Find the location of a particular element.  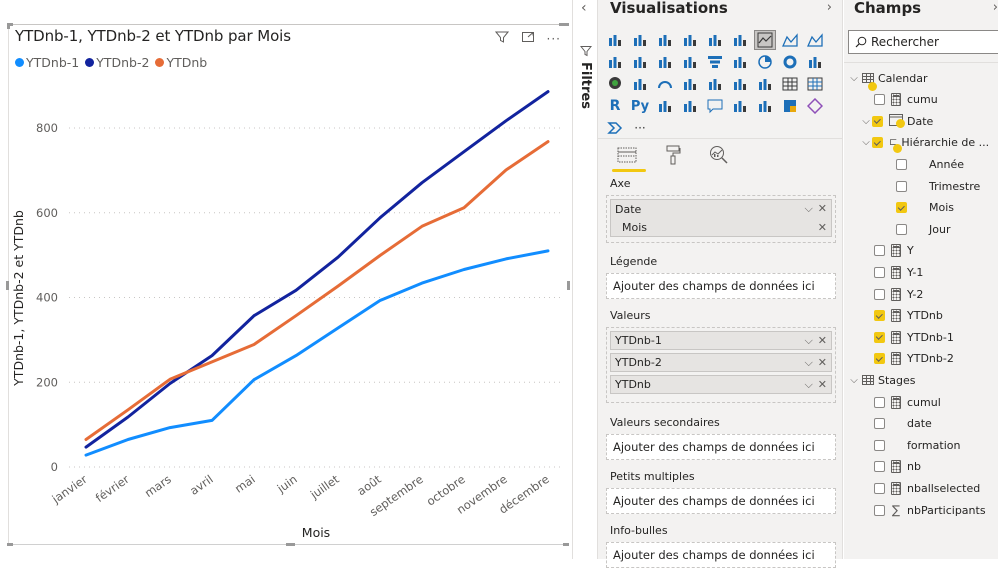

field-row: ∑ nbParticipants is located at coordinates (930, 510).